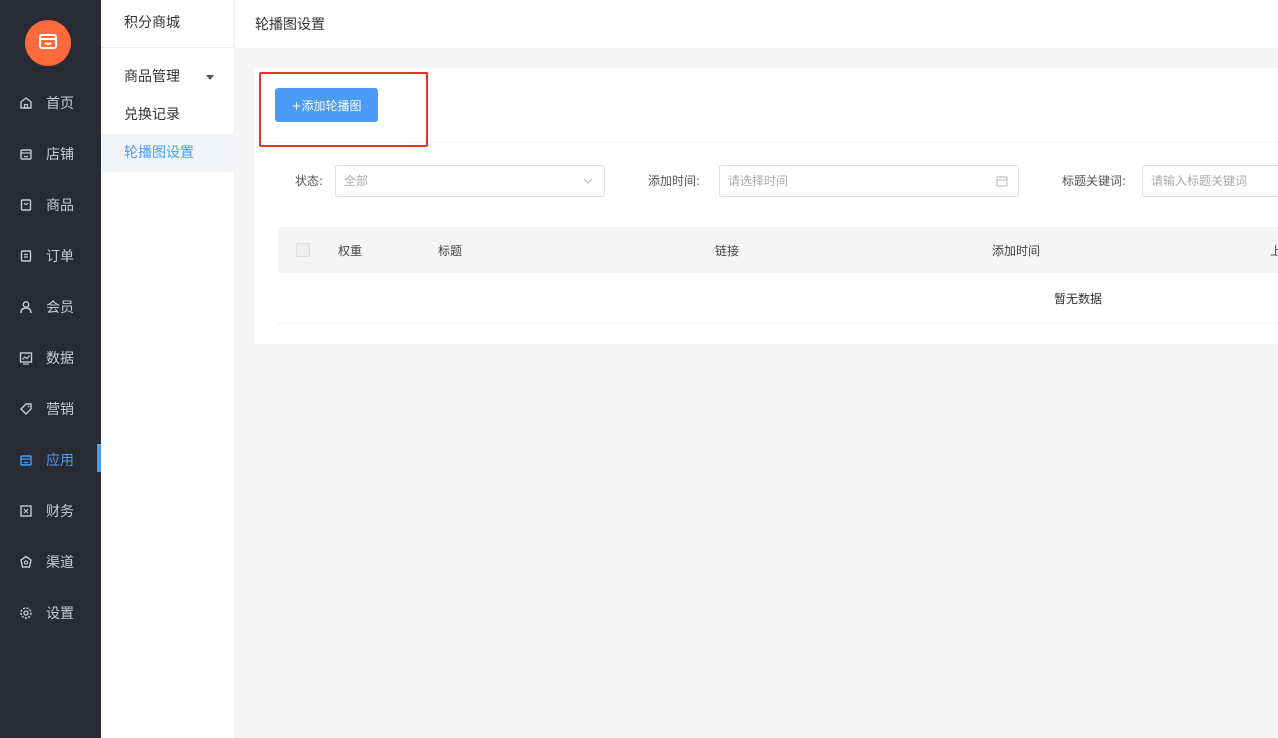  What do you see at coordinates (303, 250) in the screenshot?
I see `select-all-checkbox` at bounding box center [303, 250].